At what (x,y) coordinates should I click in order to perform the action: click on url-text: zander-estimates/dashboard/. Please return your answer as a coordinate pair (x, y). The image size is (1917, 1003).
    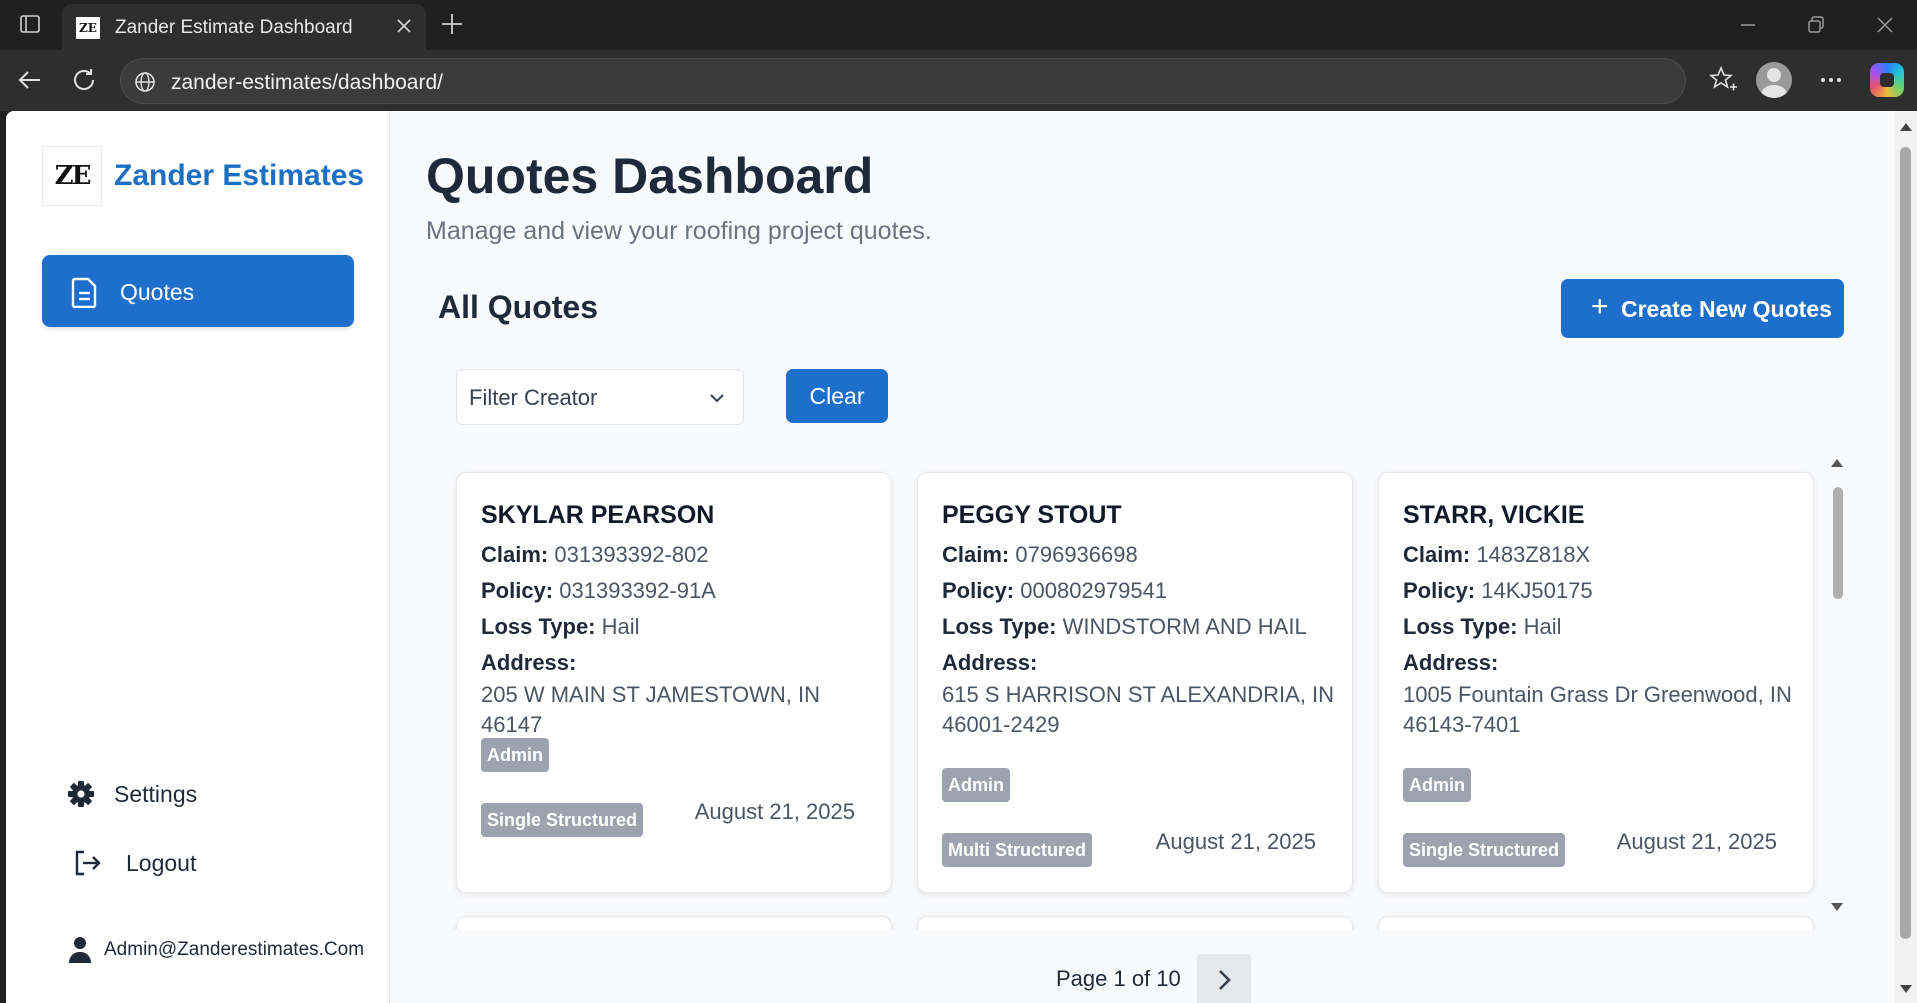
    Looking at the image, I should click on (307, 82).